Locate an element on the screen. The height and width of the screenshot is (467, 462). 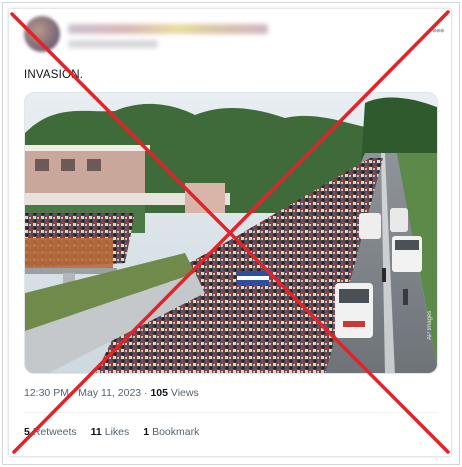
blurred-display-name is located at coordinates (168, 29).